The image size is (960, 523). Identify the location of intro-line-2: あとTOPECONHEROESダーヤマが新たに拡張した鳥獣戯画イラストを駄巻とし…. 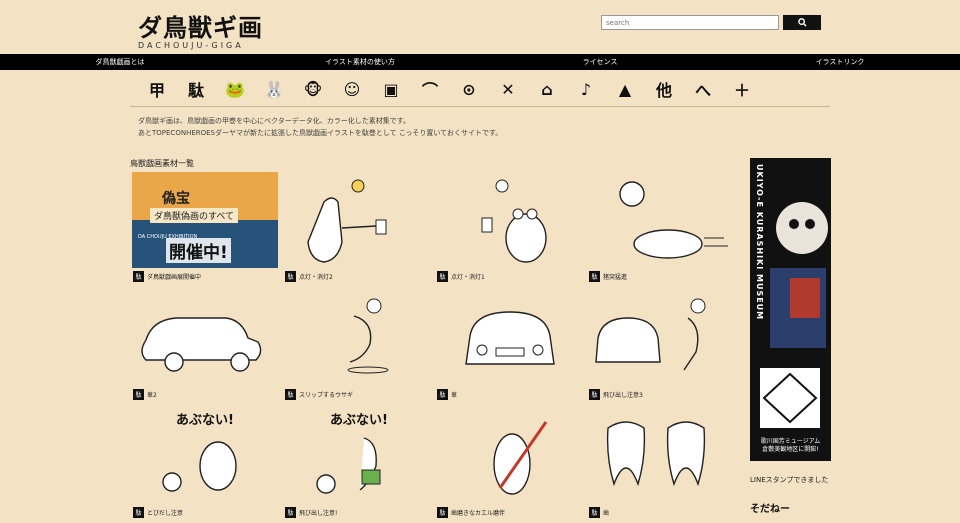
(320, 133).